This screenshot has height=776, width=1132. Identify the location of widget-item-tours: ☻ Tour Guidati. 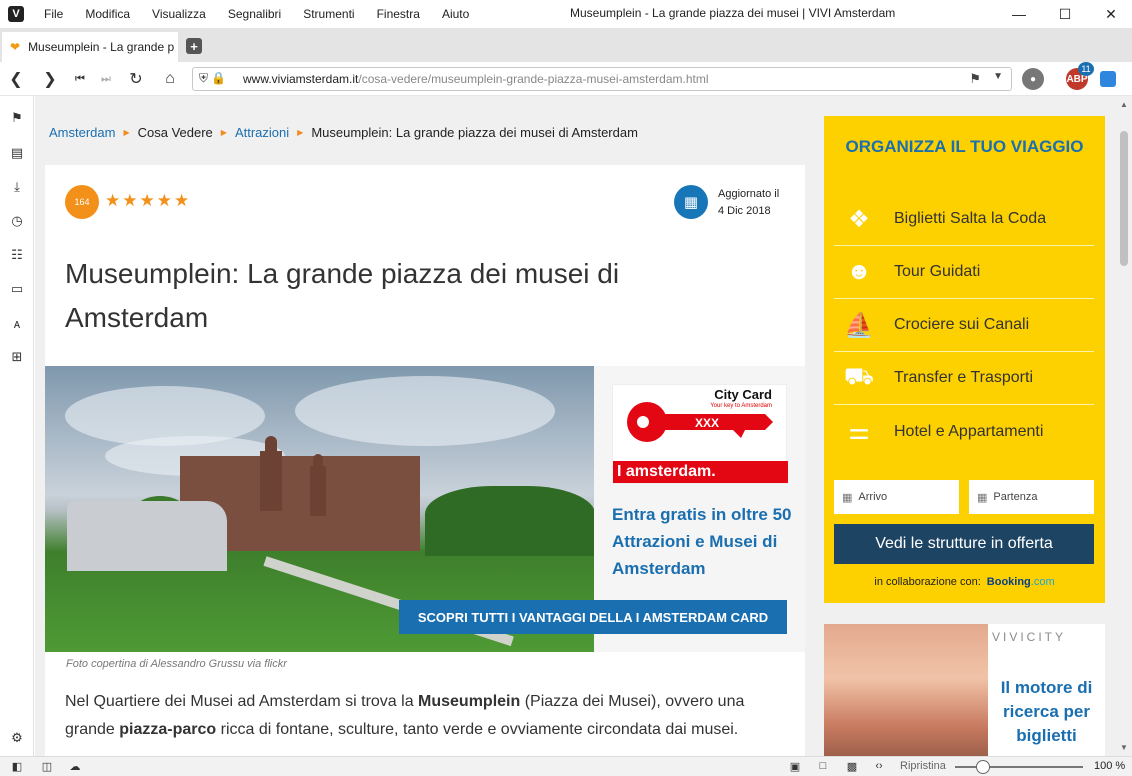
(964, 272).